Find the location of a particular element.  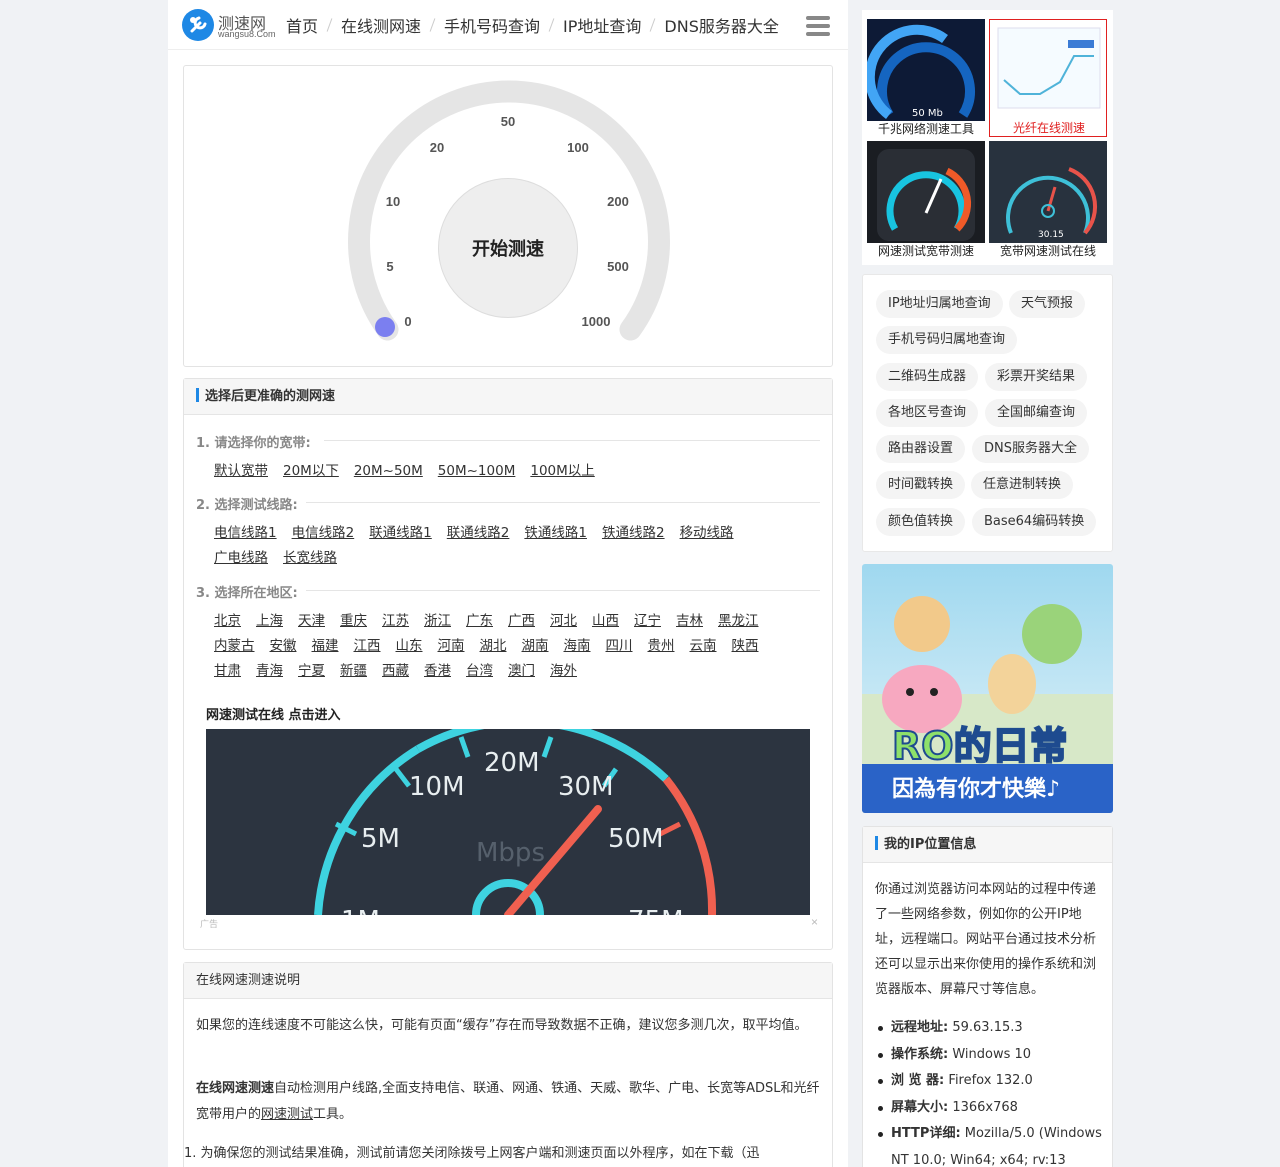

region-option: 西藏 is located at coordinates (395, 671).